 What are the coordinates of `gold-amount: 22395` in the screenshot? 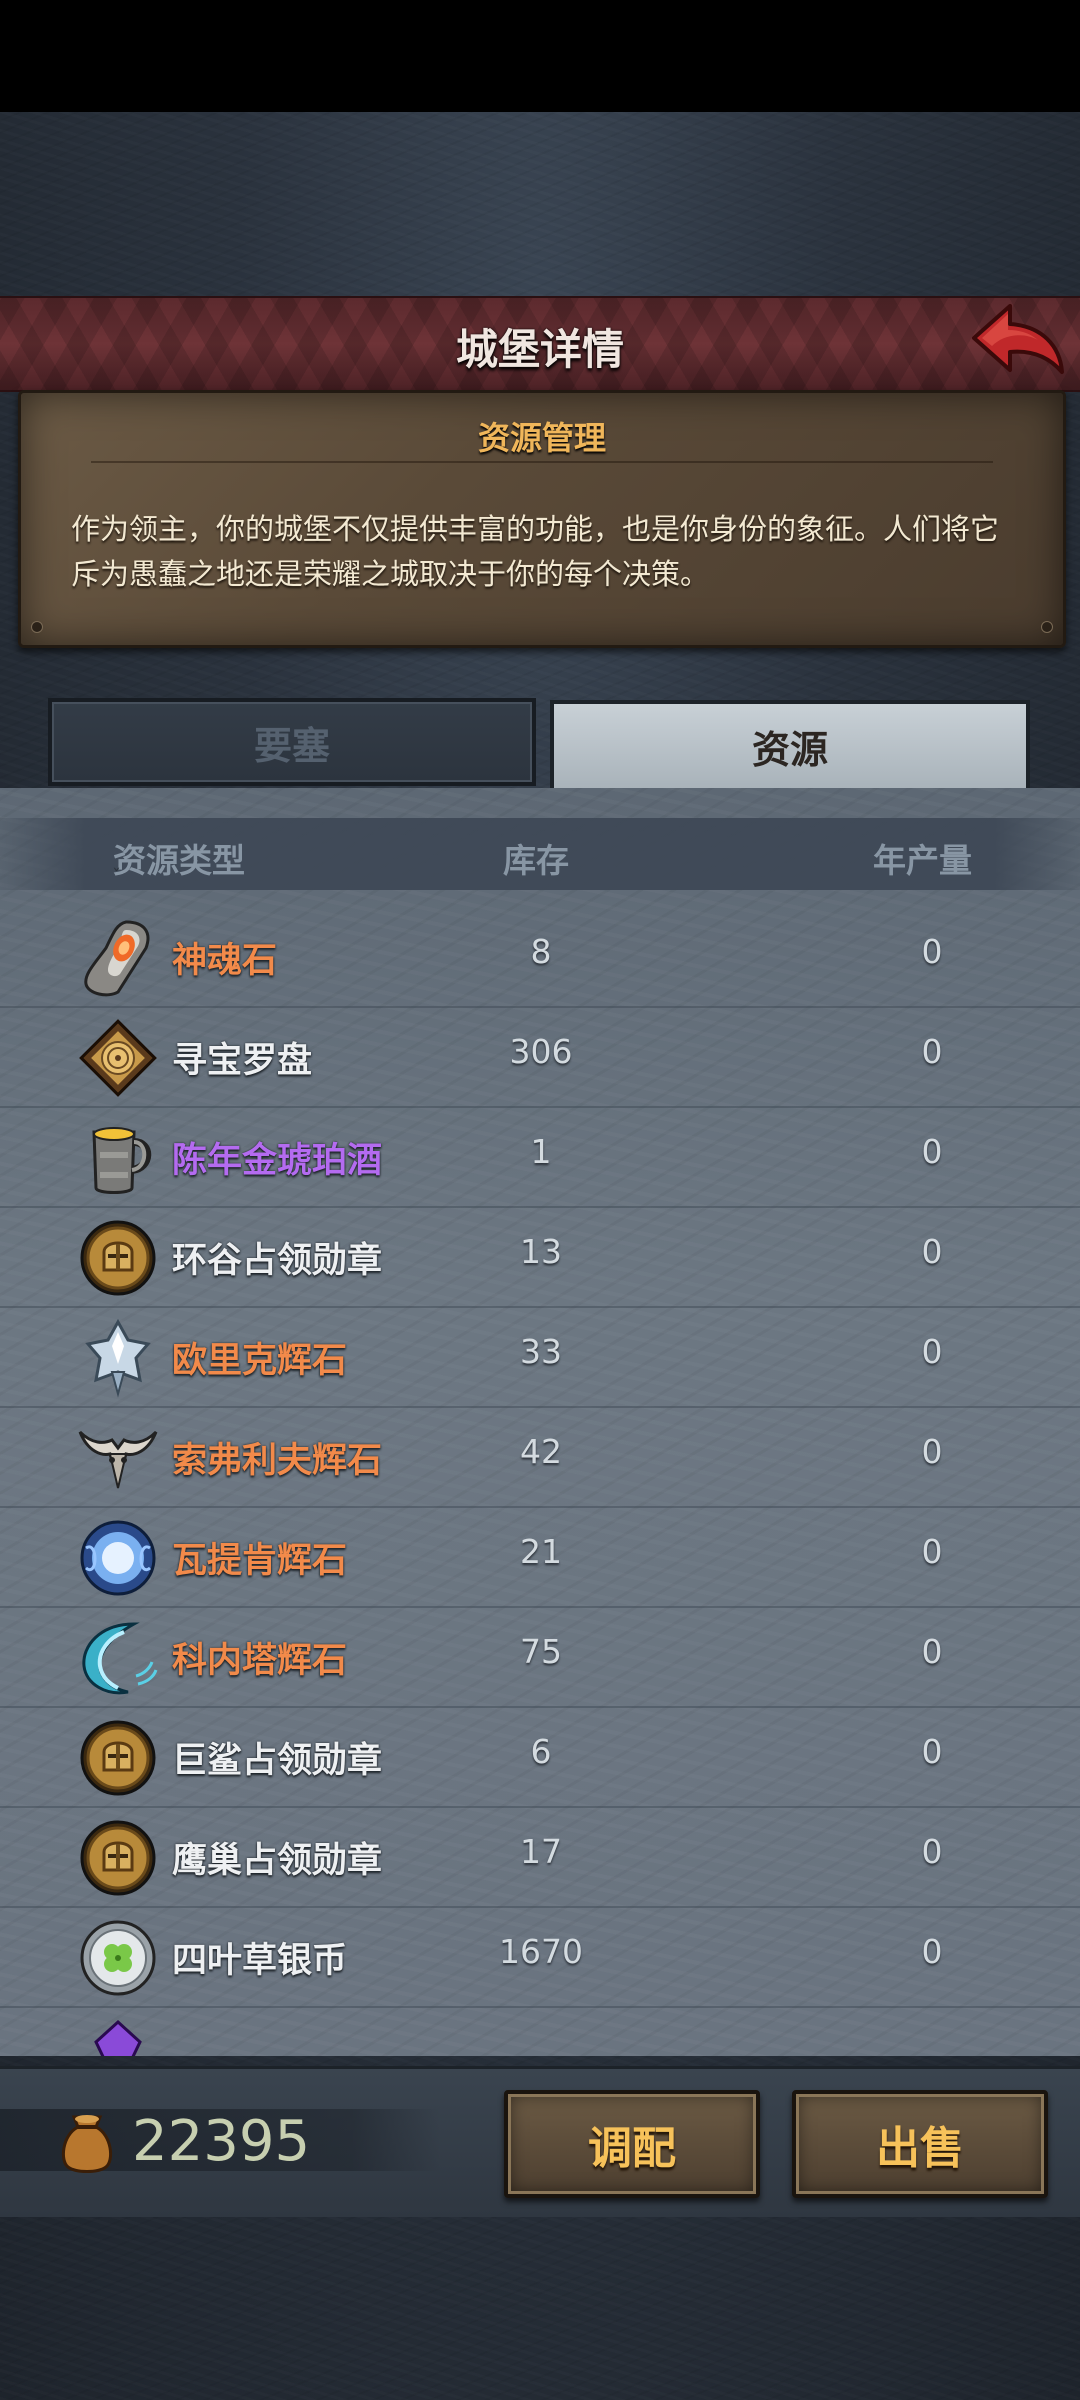 It's located at (221, 2141).